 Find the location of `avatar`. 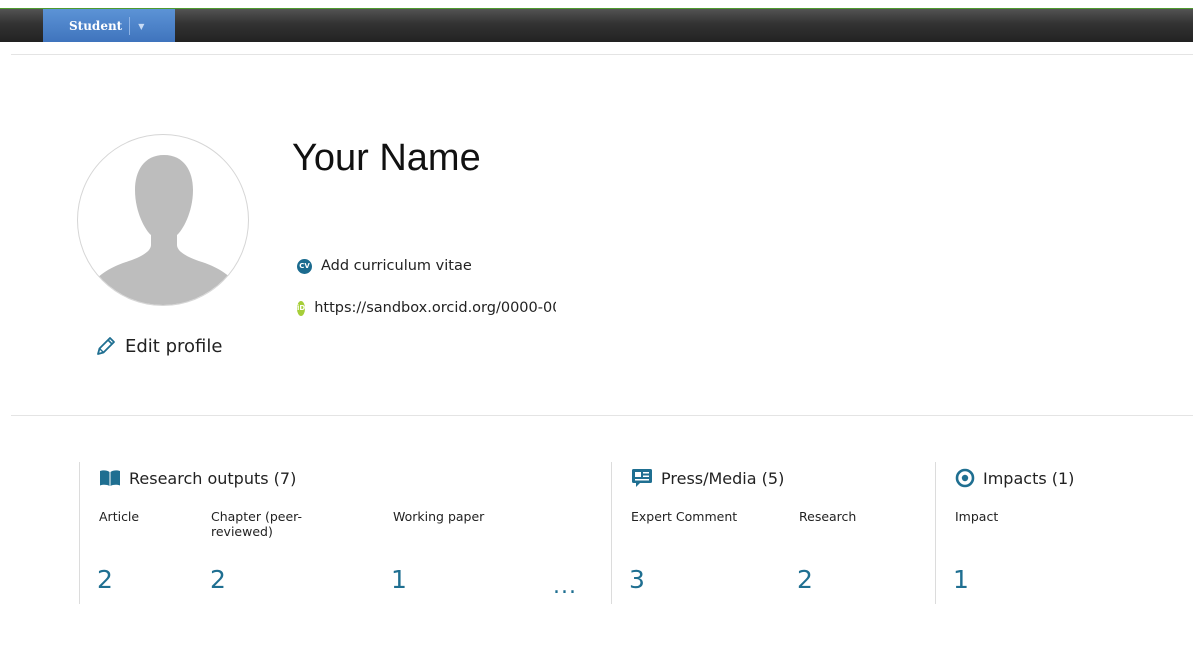

avatar is located at coordinates (163, 220).